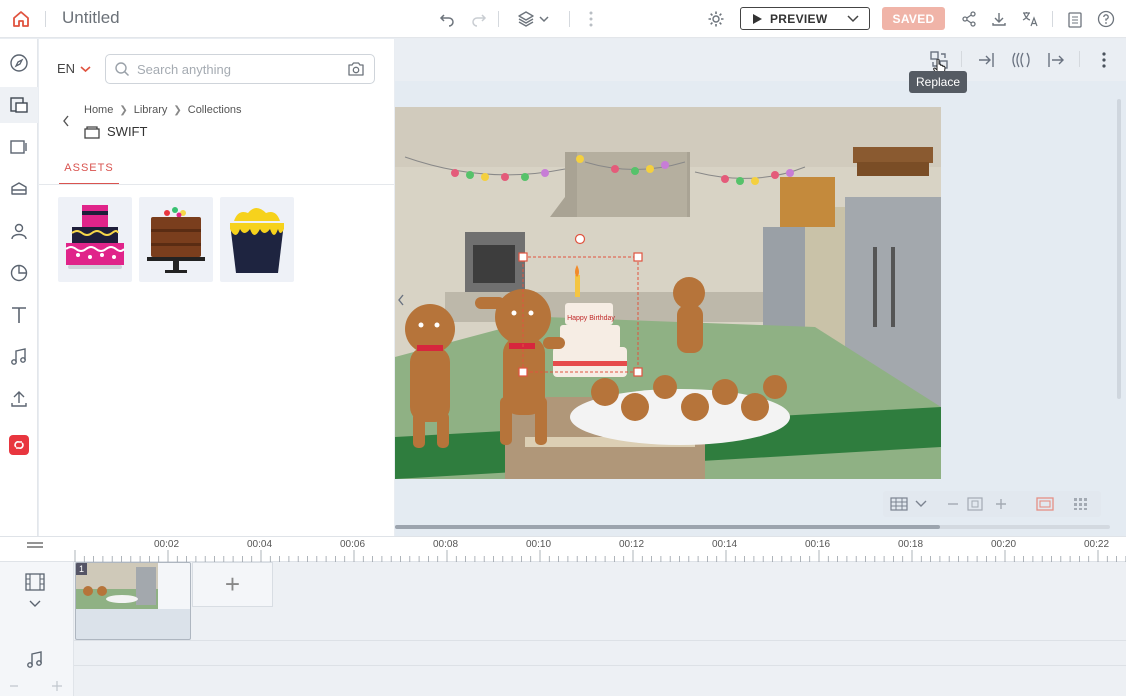 Image resolution: width=1126 pixels, height=696 pixels. I want to click on undo-icon, so click(447, 19).